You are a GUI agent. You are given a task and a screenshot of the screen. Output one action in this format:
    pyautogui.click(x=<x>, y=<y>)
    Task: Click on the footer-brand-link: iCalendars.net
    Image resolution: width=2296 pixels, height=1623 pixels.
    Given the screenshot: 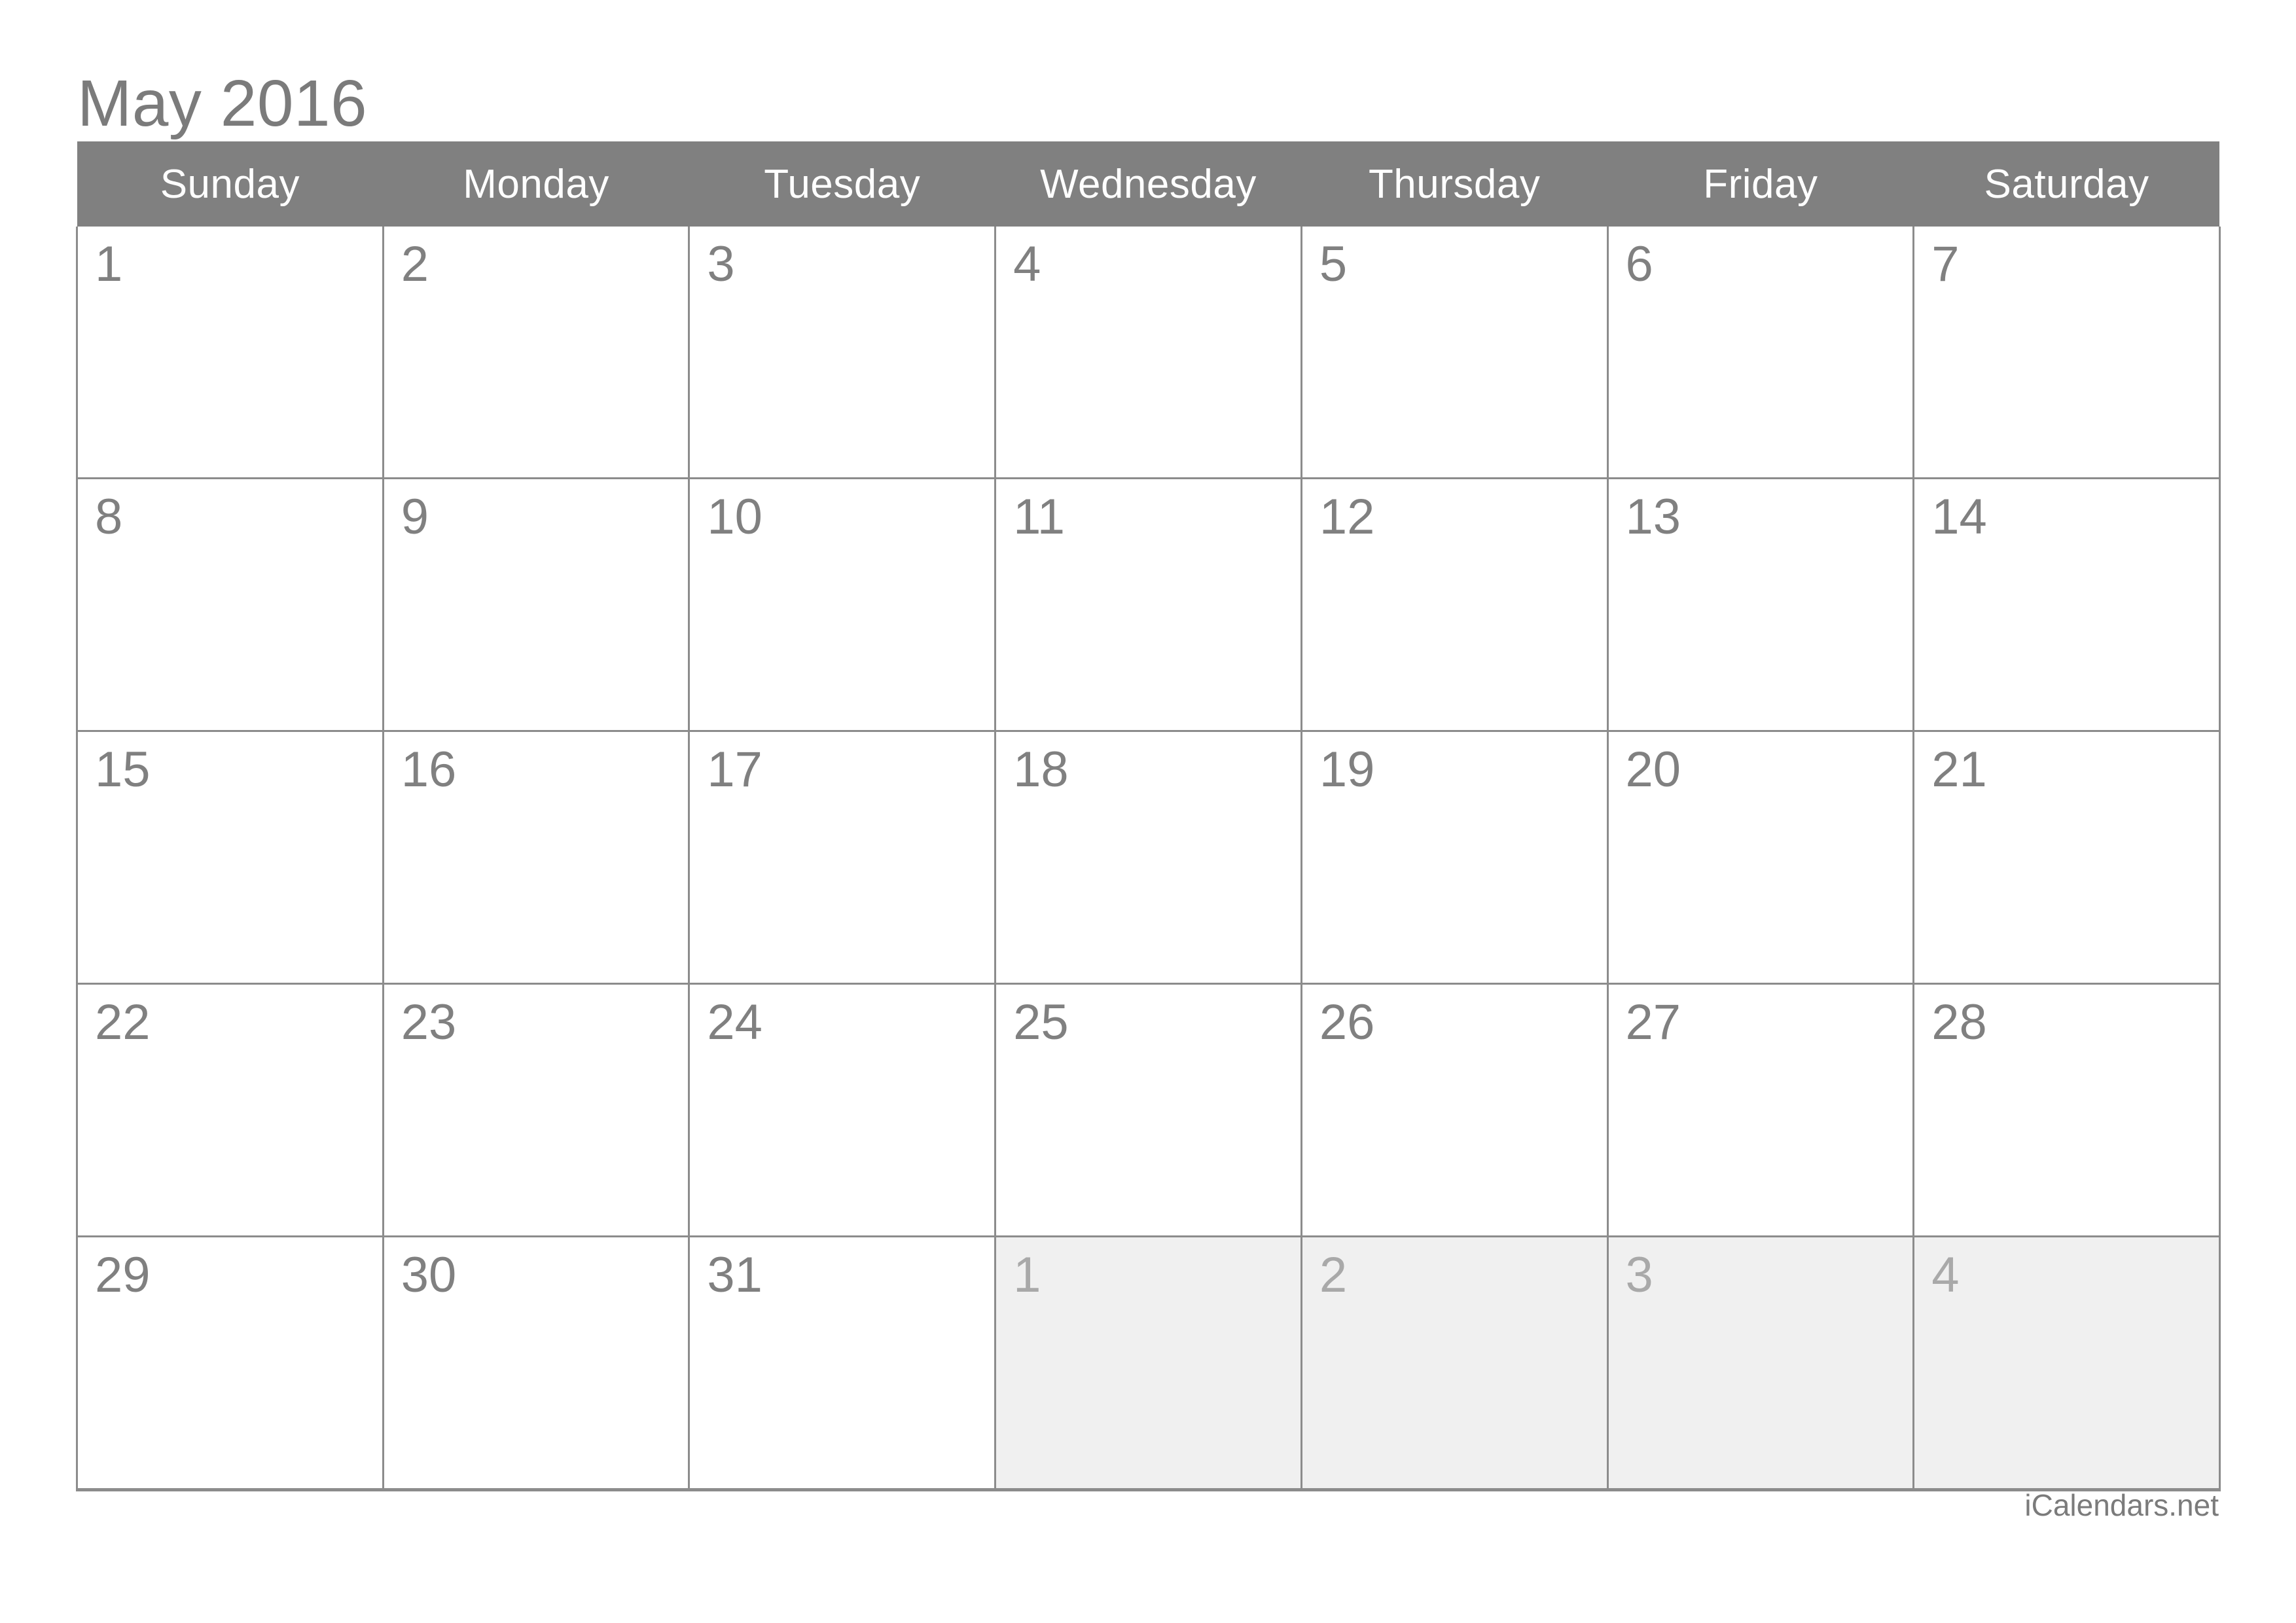 What is the action you would take?
    pyautogui.click(x=2121, y=1505)
    